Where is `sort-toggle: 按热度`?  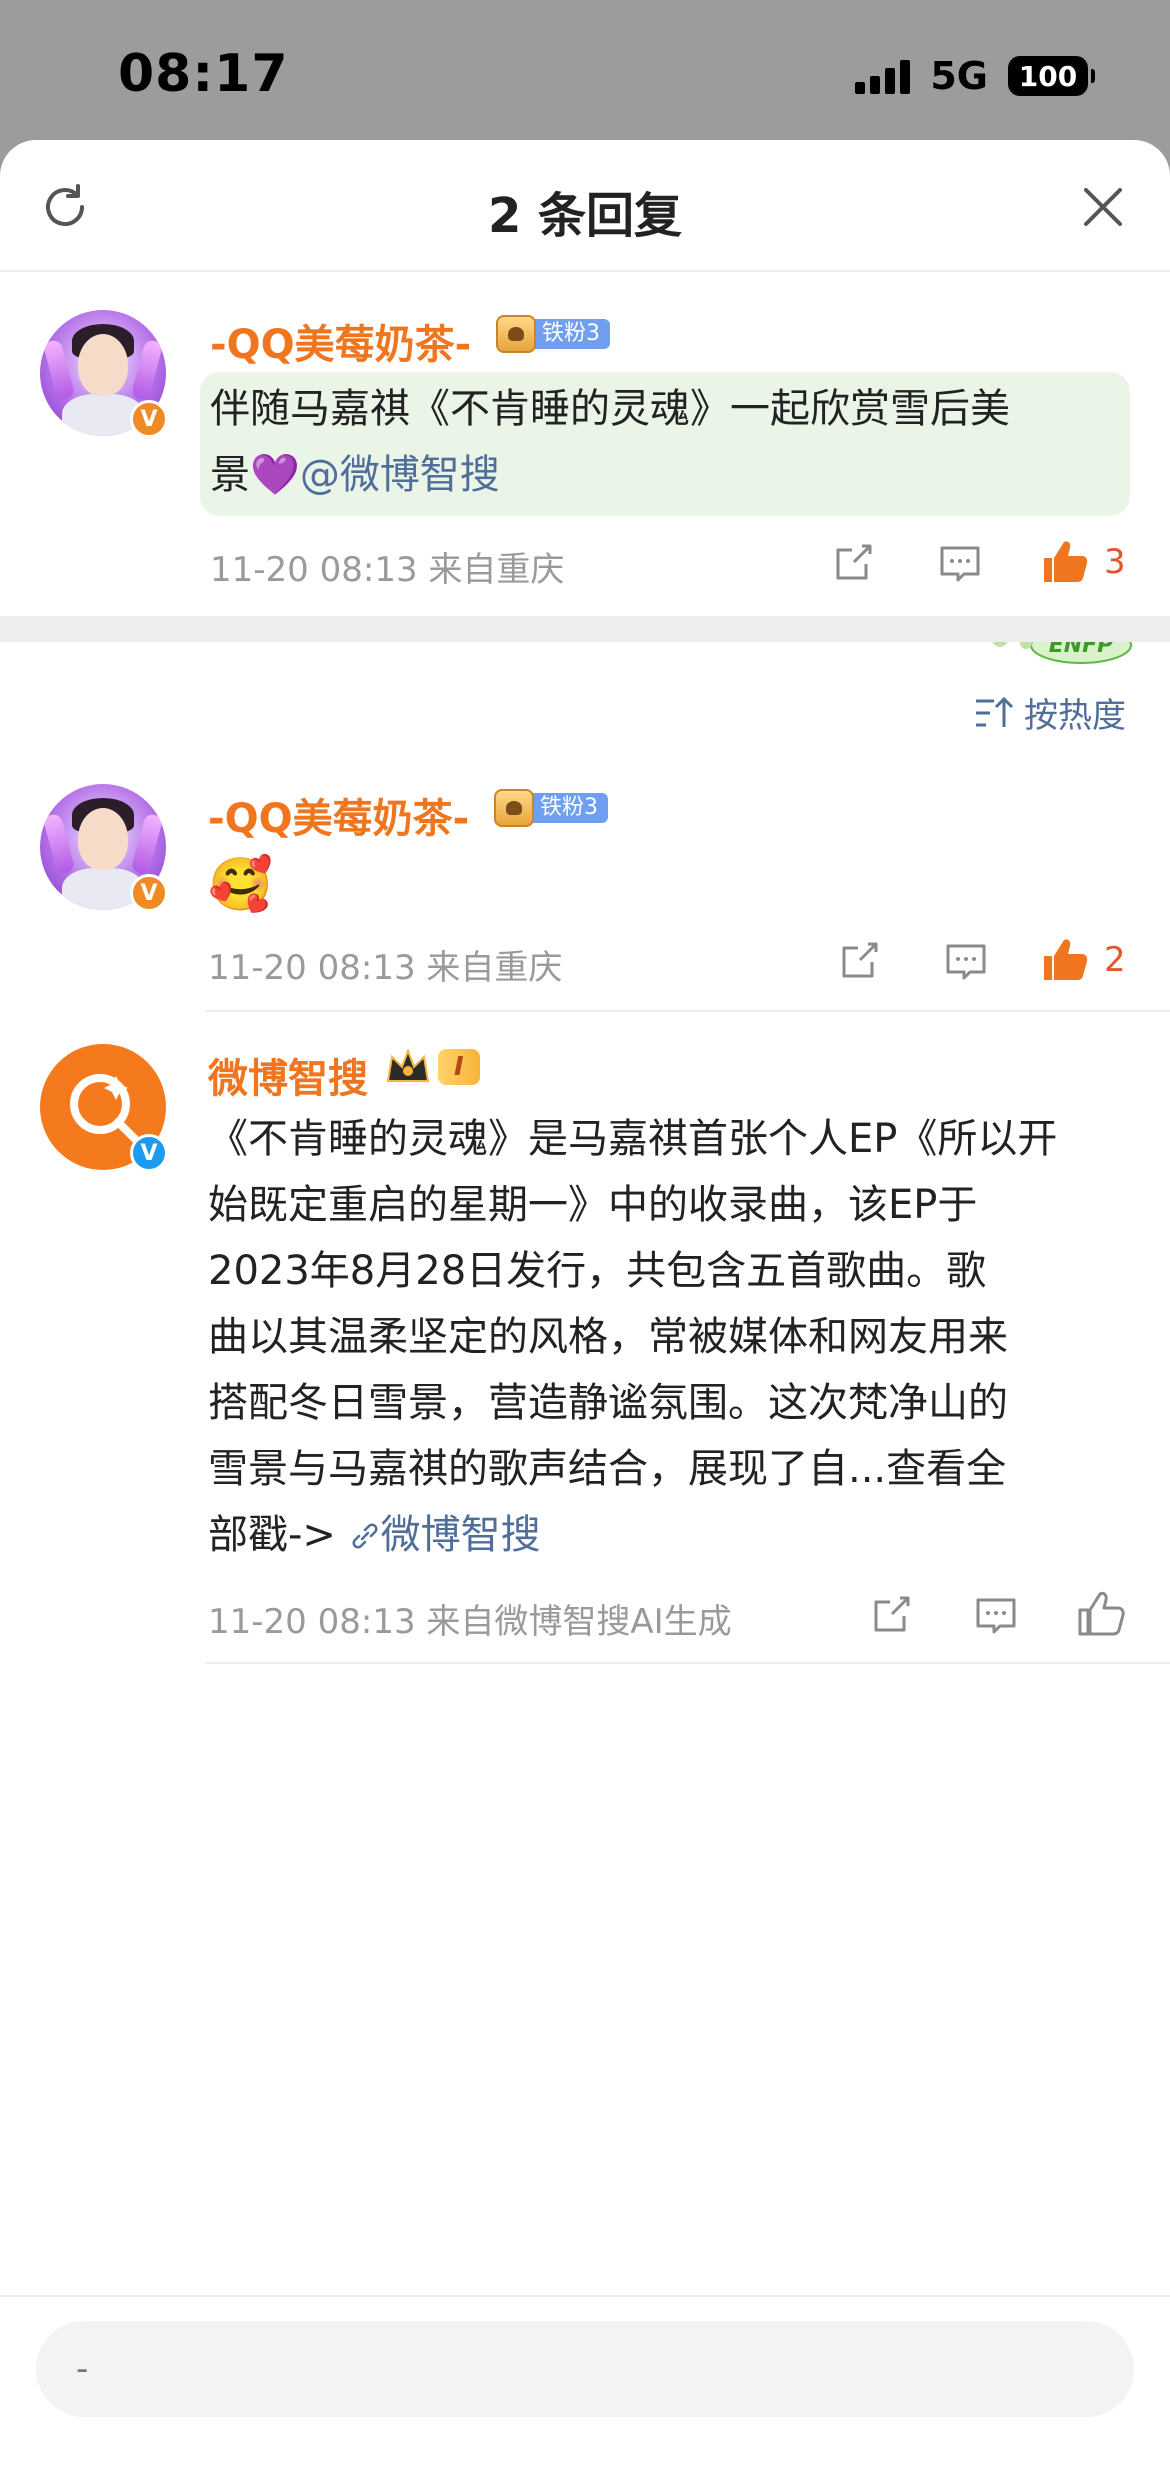
sort-toggle: 按热度 is located at coordinates (1050, 712).